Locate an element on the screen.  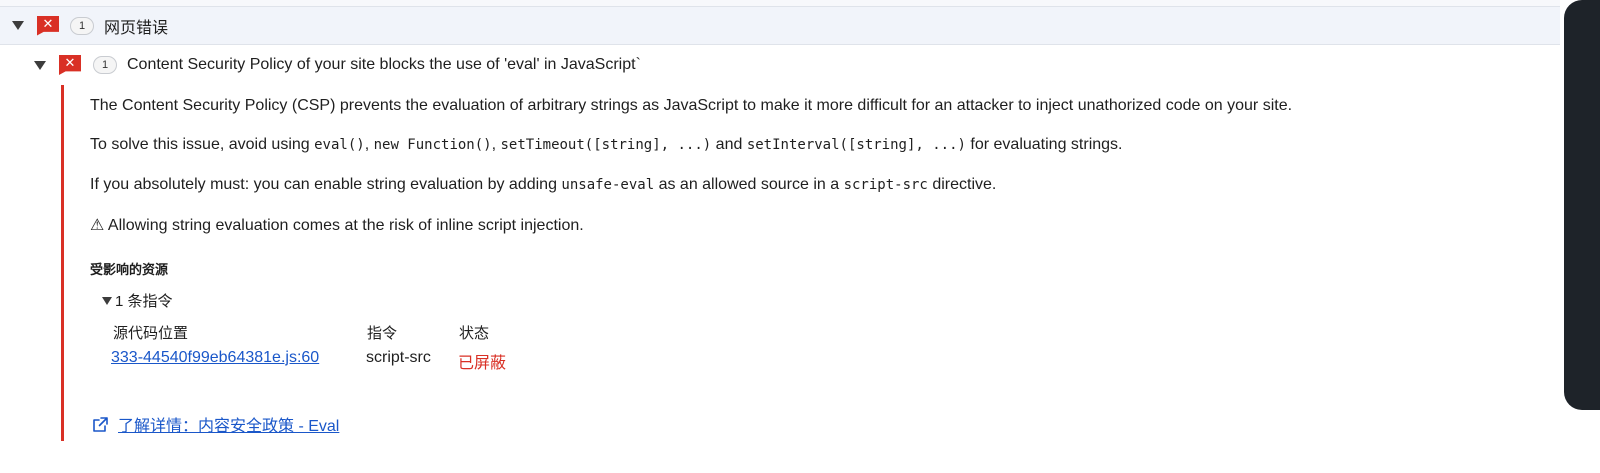
triangle-down-icon is located at coordinates (107, 300).